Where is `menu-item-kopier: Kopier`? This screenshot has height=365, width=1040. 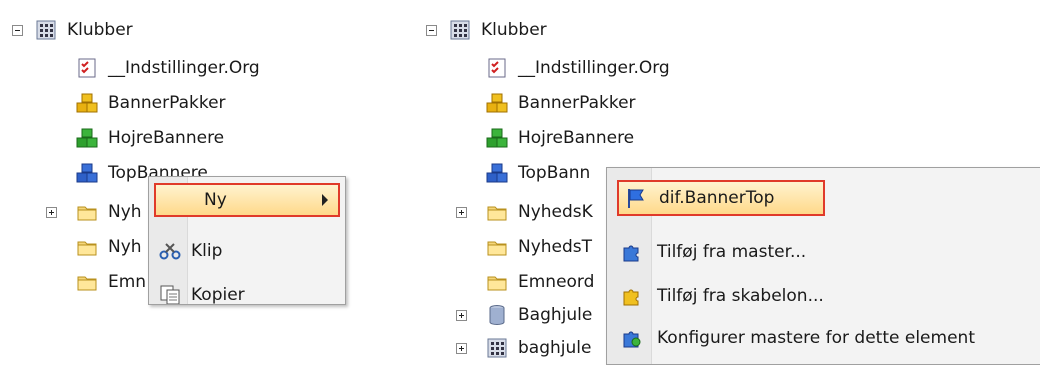 menu-item-kopier: Kopier is located at coordinates (247, 291).